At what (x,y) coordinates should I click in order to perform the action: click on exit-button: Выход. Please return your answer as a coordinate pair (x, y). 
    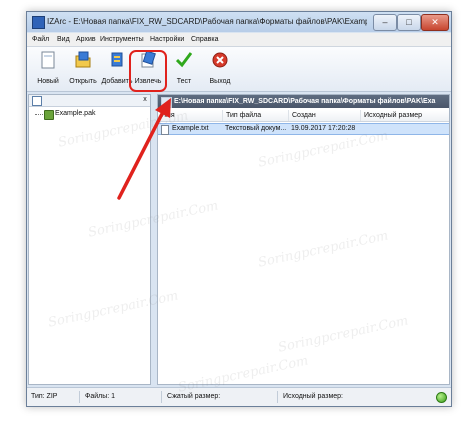
    Looking at the image, I should click on (220, 69).